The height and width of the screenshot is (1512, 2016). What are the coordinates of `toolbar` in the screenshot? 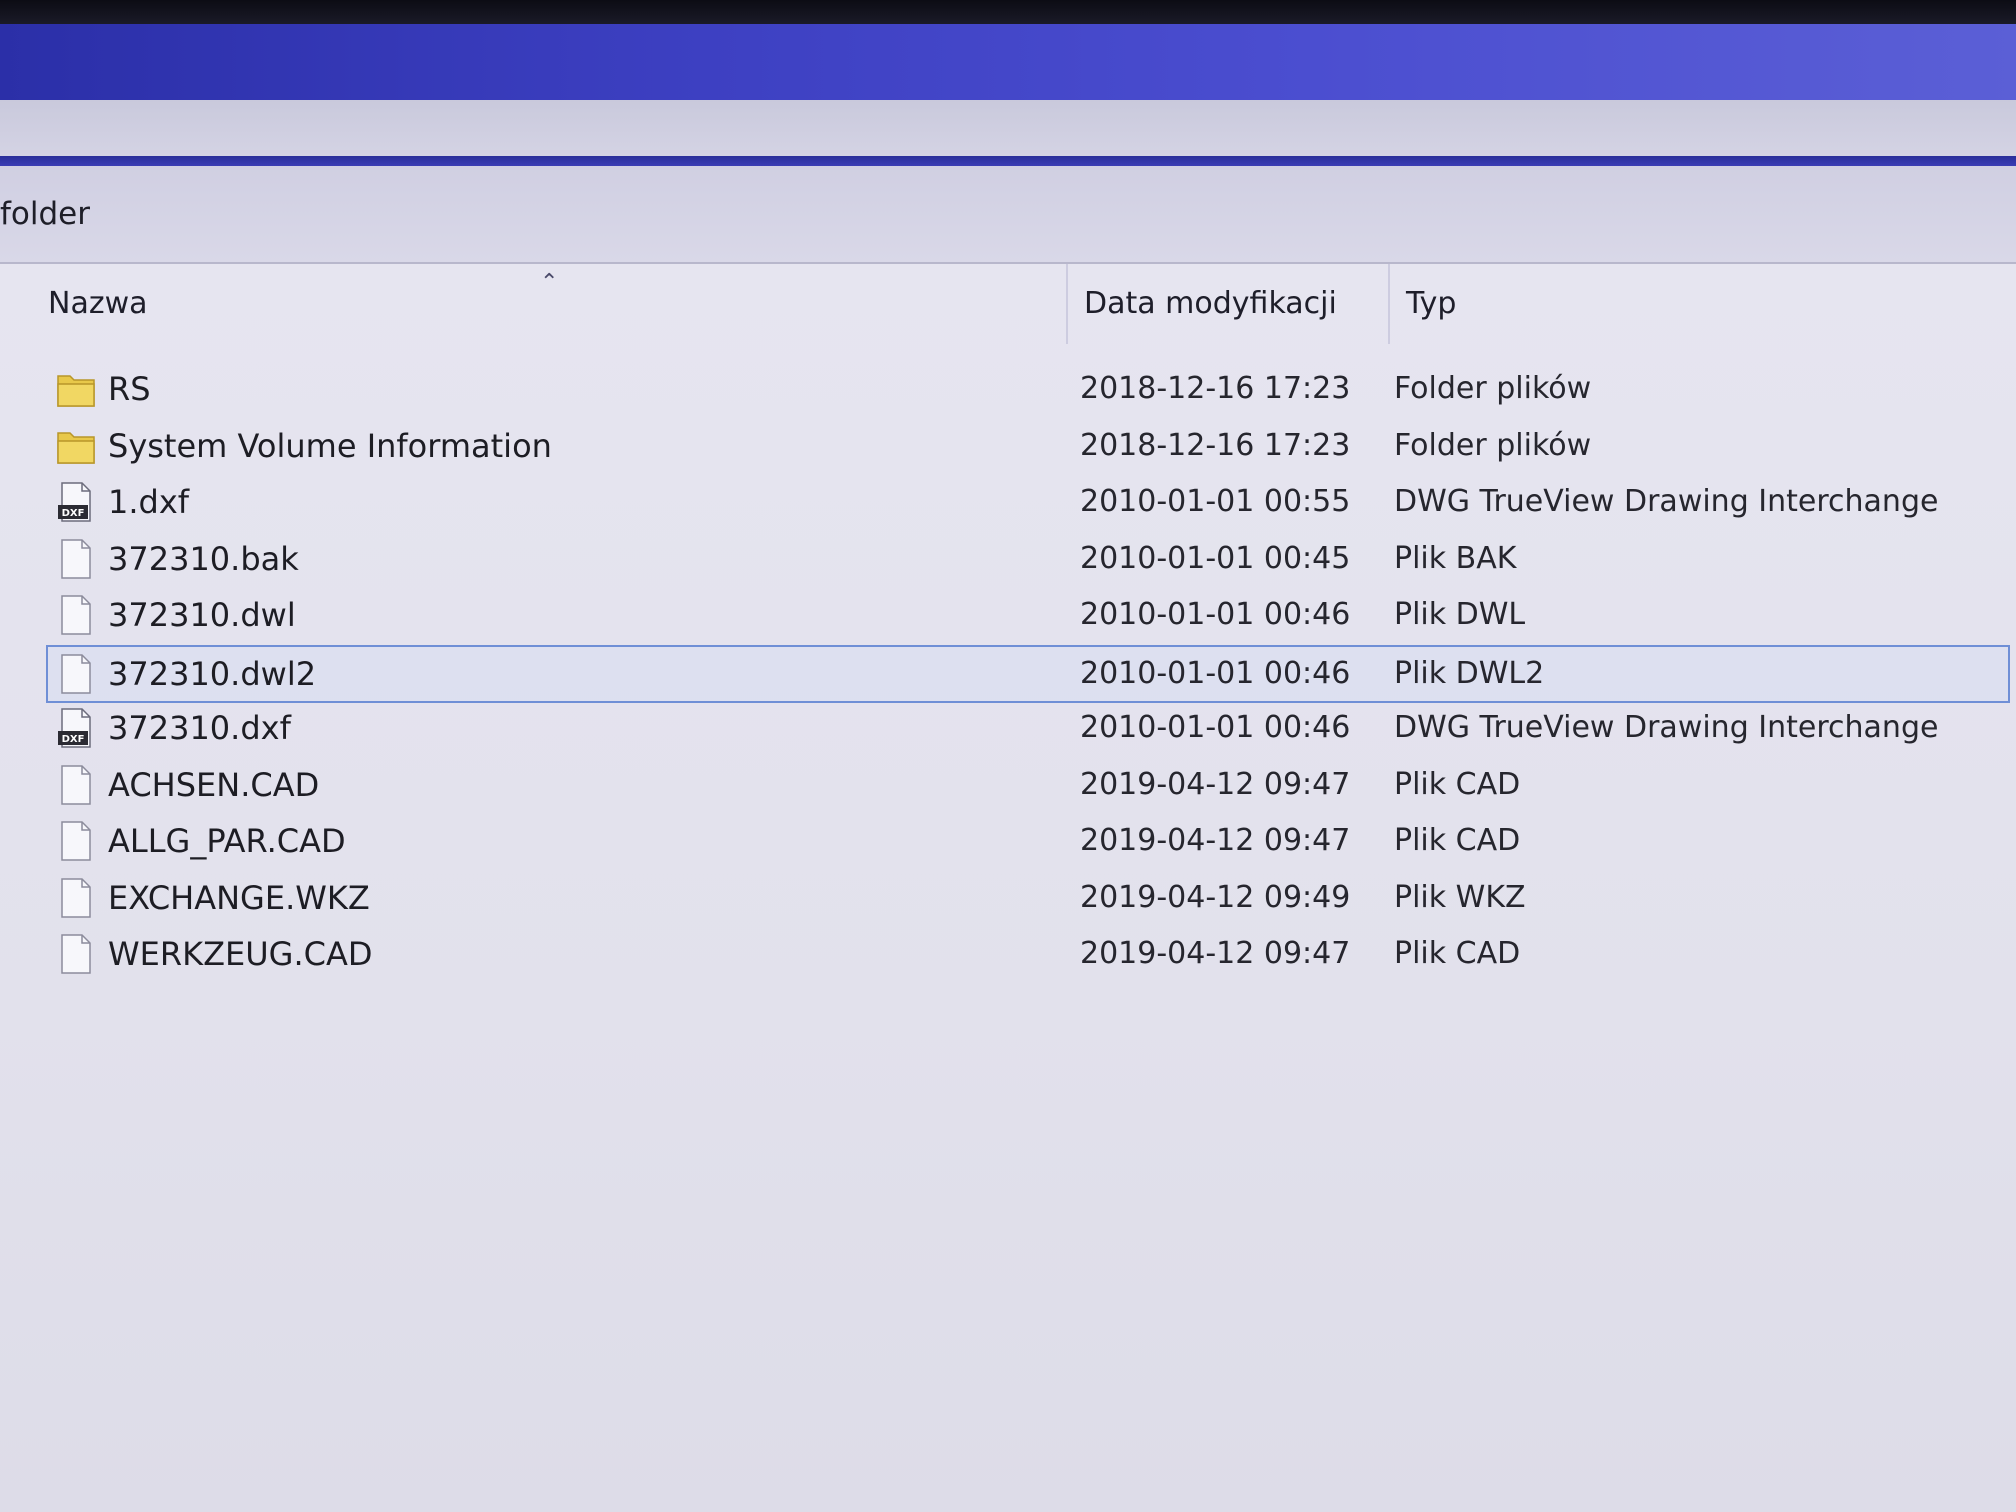 It's located at (1008, 128).